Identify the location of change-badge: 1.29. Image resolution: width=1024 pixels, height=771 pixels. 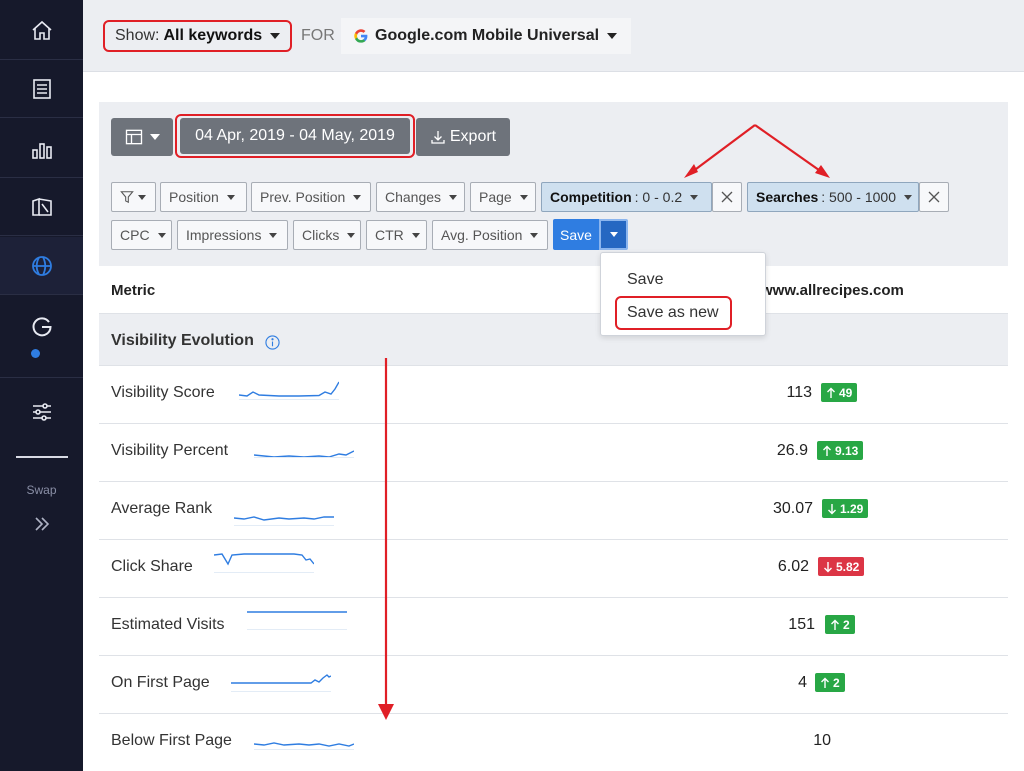
(845, 508).